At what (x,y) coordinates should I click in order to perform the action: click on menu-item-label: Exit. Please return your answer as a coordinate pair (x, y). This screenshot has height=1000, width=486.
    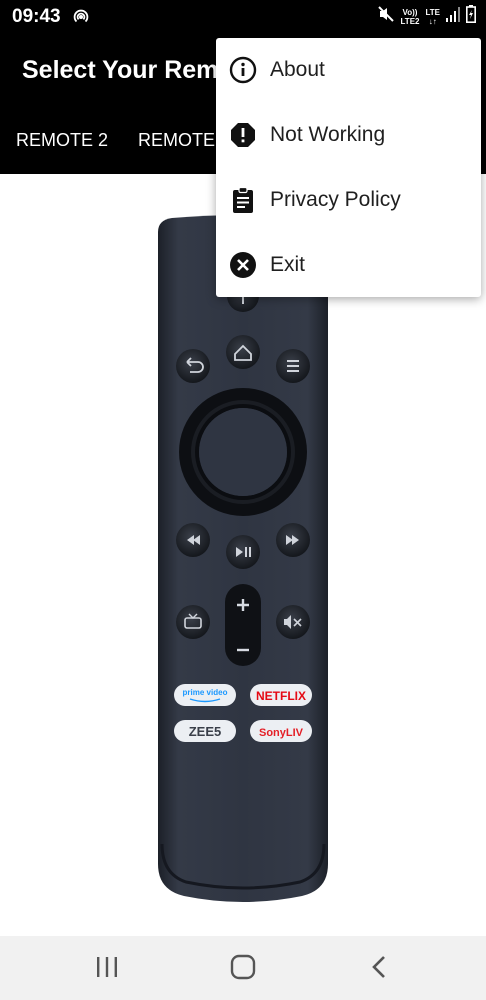
    Looking at the image, I should click on (288, 264).